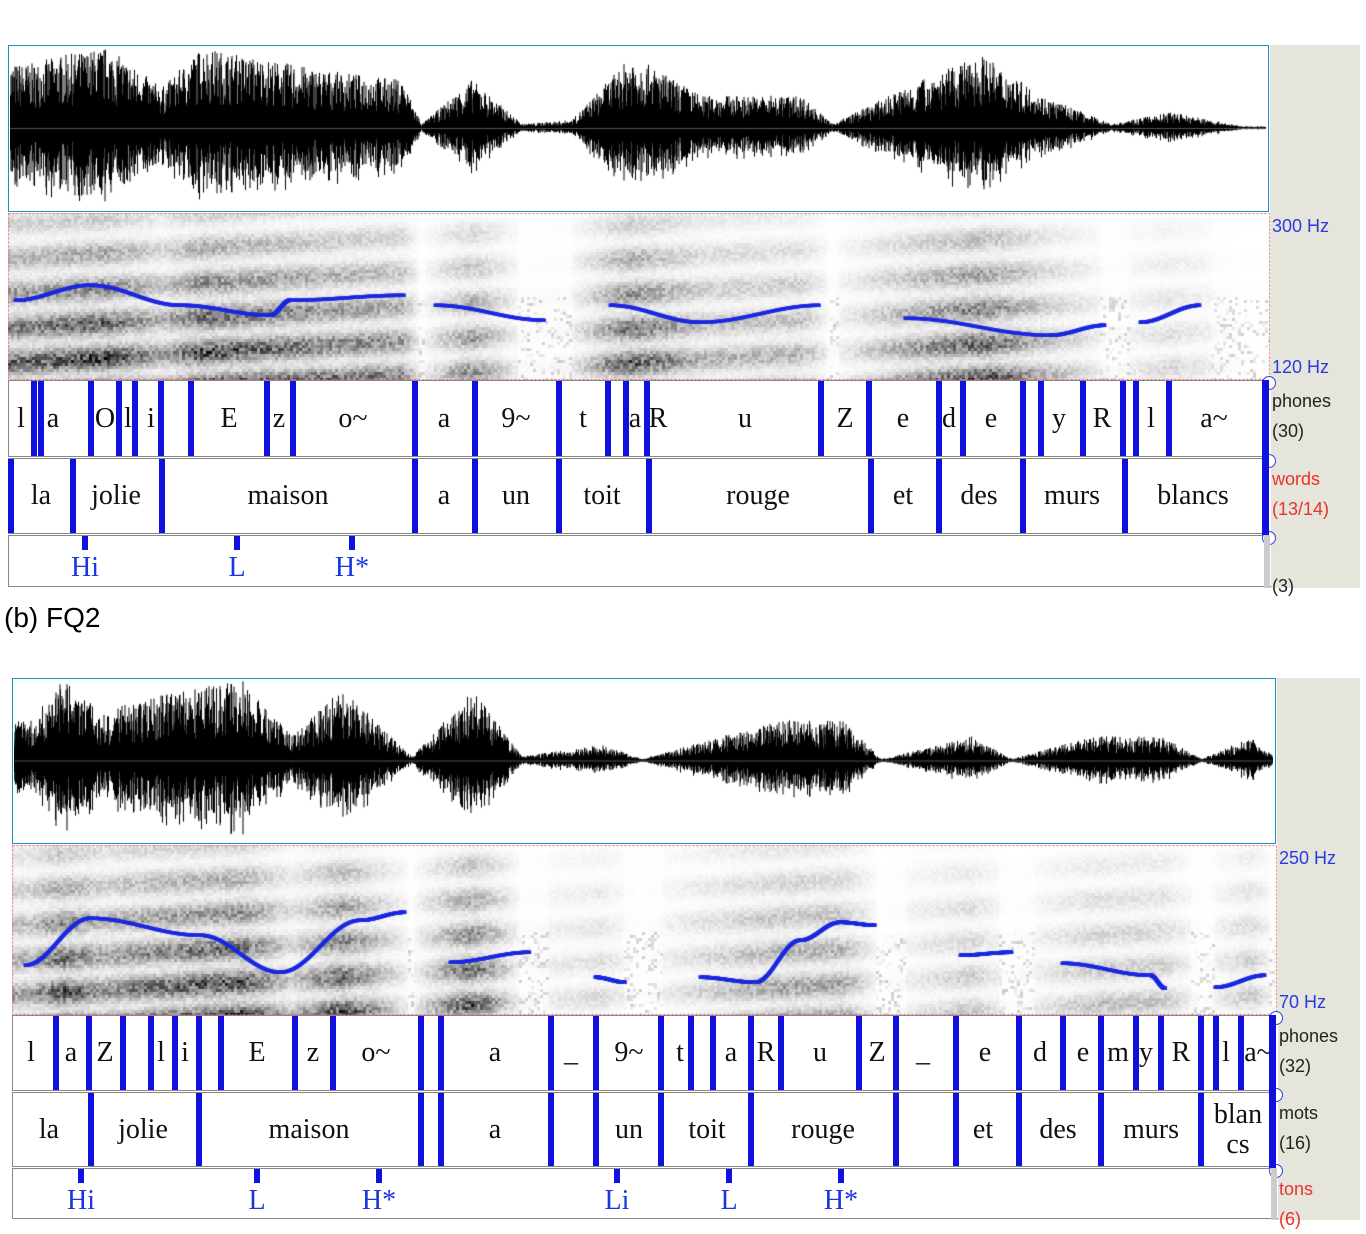 The height and width of the screenshot is (1234, 1366). I want to click on tone-label: Li, so click(617, 1201).